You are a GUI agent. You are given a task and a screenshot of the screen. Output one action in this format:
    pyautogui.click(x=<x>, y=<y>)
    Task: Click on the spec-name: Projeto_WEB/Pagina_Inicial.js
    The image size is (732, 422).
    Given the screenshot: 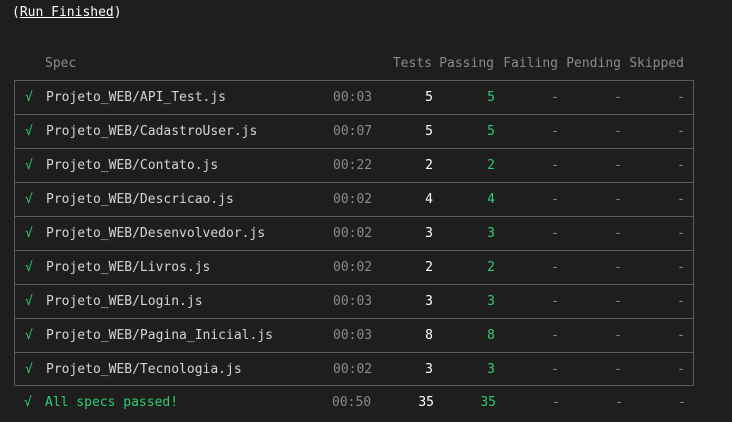 What is the action you would take?
    pyautogui.click(x=159, y=335)
    